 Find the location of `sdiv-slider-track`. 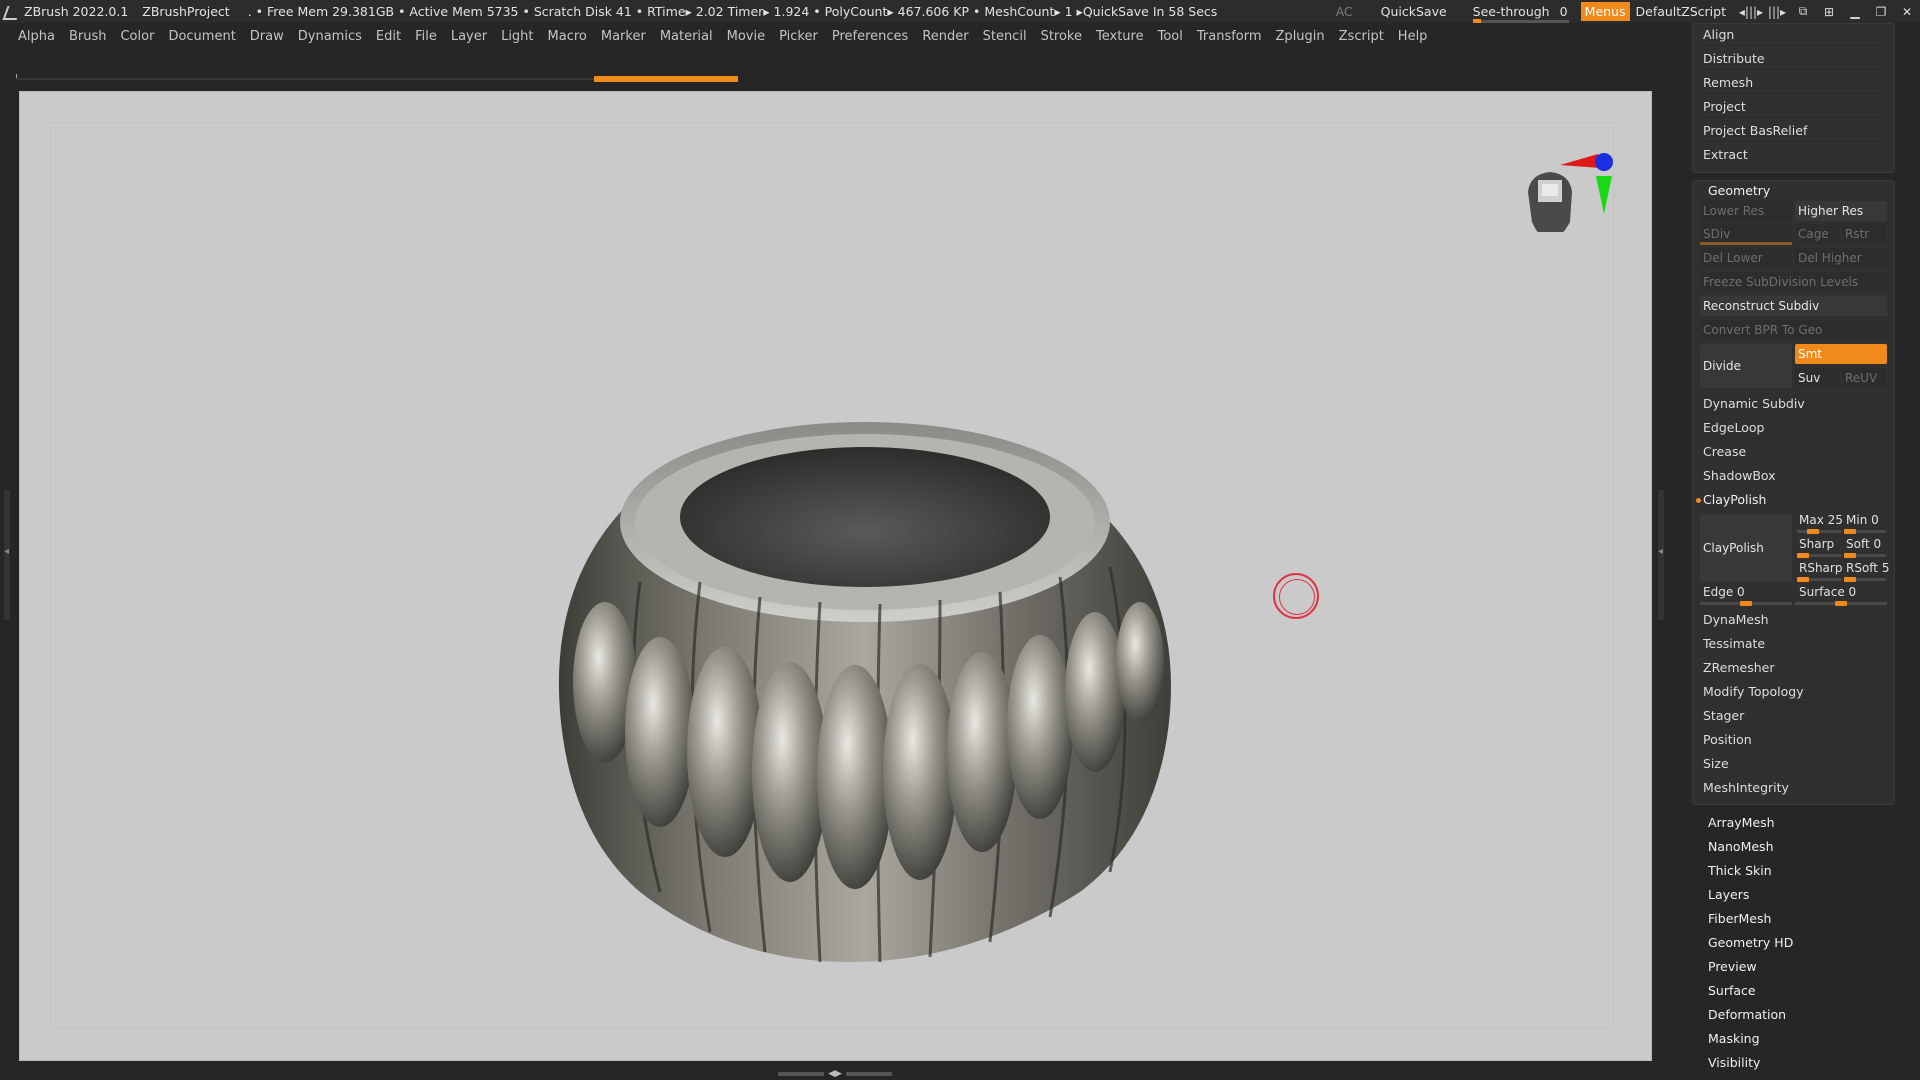

sdiv-slider-track is located at coordinates (1746, 243).